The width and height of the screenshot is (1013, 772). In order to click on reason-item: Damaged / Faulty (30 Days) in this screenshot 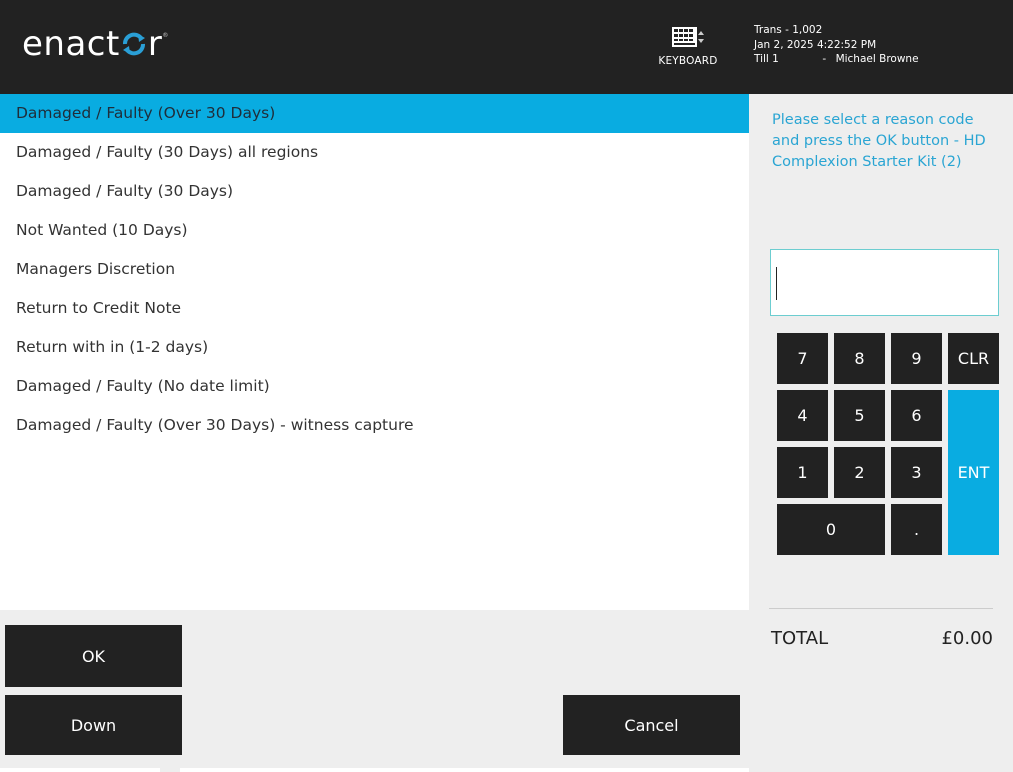, I will do `click(374, 191)`.